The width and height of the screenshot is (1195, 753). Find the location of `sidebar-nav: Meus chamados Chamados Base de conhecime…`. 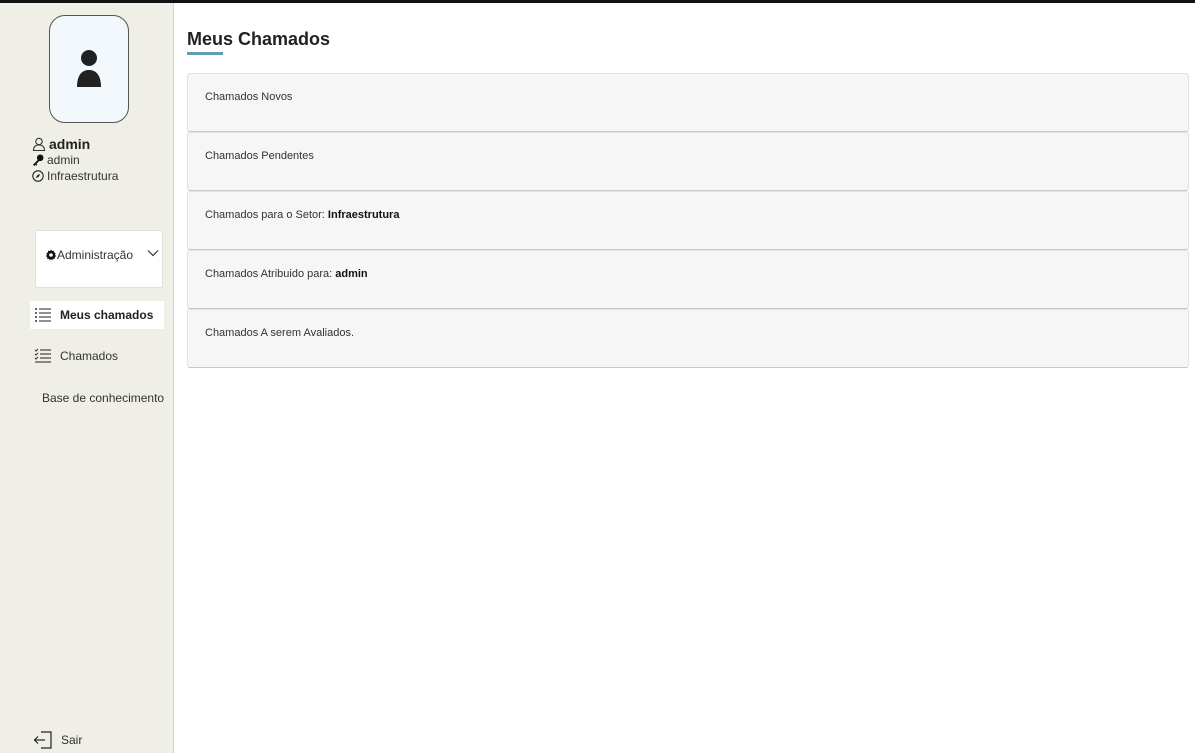

sidebar-nav: Meus chamados Chamados Base de conhecime… is located at coordinates (97, 364).